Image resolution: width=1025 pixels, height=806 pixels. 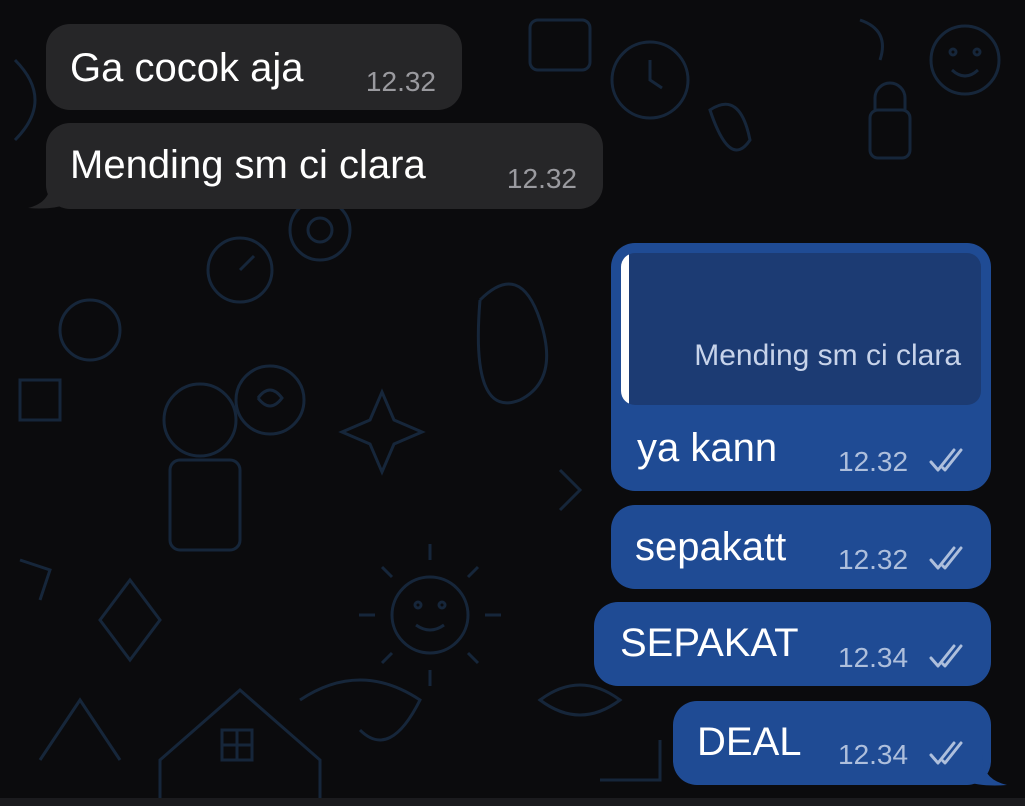 What do you see at coordinates (512, 802) in the screenshot?
I see `bottom-edge` at bounding box center [512, 802].